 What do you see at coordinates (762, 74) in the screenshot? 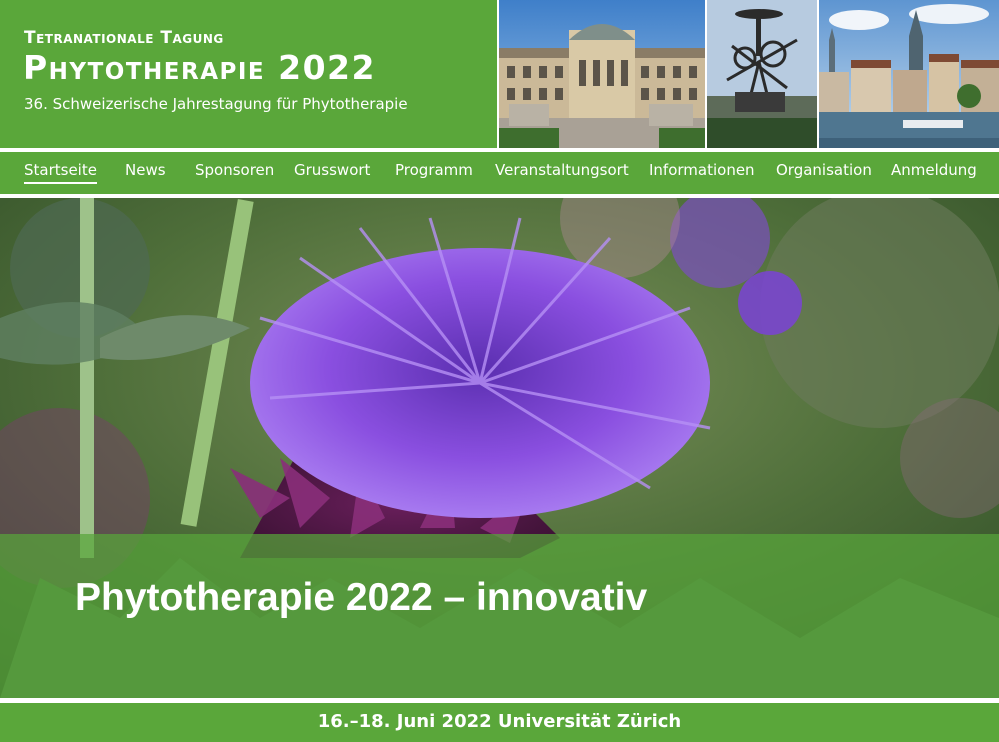
I see `fountain-sculpture-photo` at bounding box center [762, 74].